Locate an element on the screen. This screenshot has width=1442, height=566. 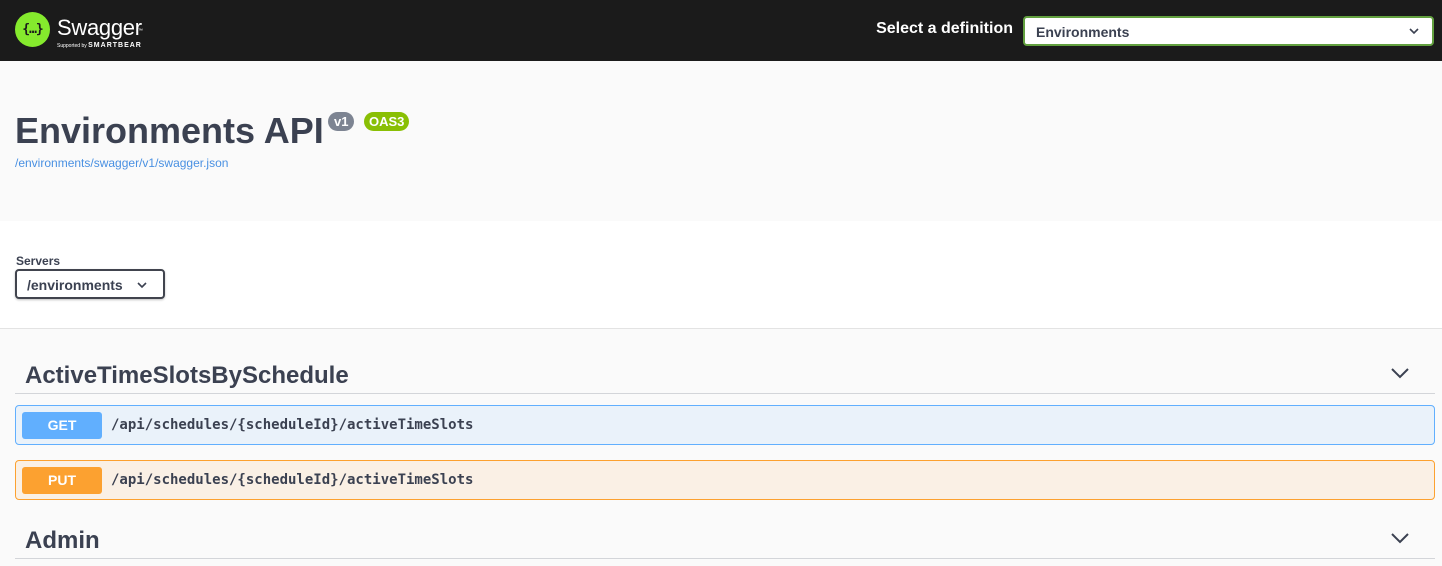
logo-company: SMARTBEAR is located at coordinates (115, 45).